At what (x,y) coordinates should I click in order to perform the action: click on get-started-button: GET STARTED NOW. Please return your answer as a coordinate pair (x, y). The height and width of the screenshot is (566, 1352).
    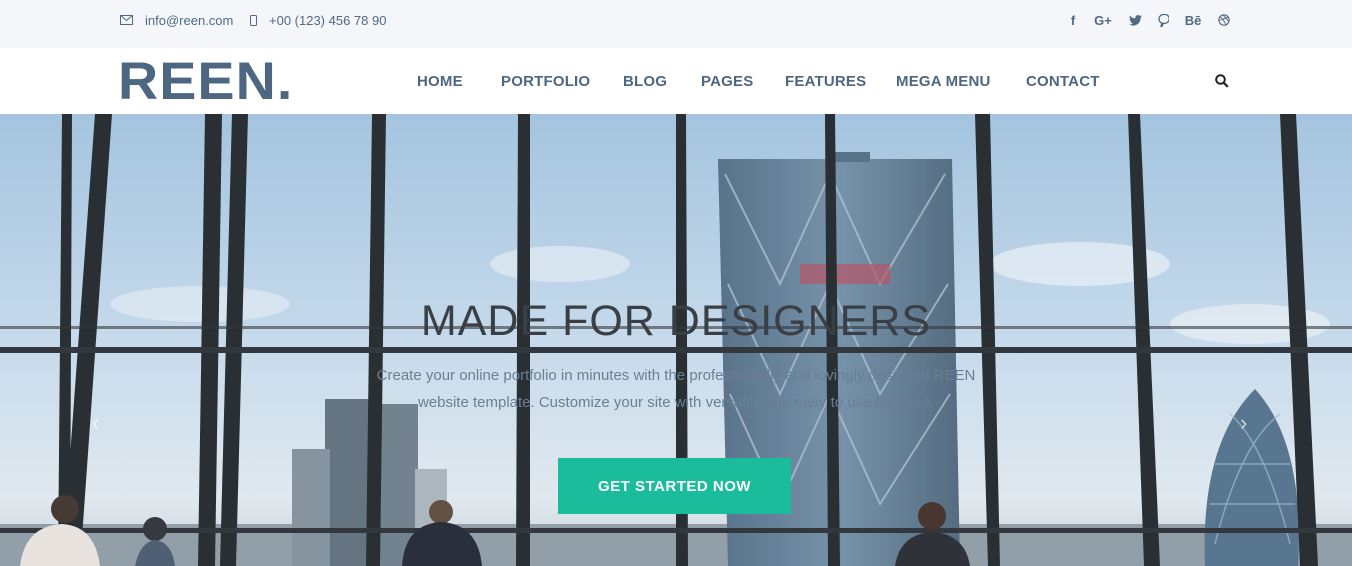
    Looking at the image, I should click on (674, 486).